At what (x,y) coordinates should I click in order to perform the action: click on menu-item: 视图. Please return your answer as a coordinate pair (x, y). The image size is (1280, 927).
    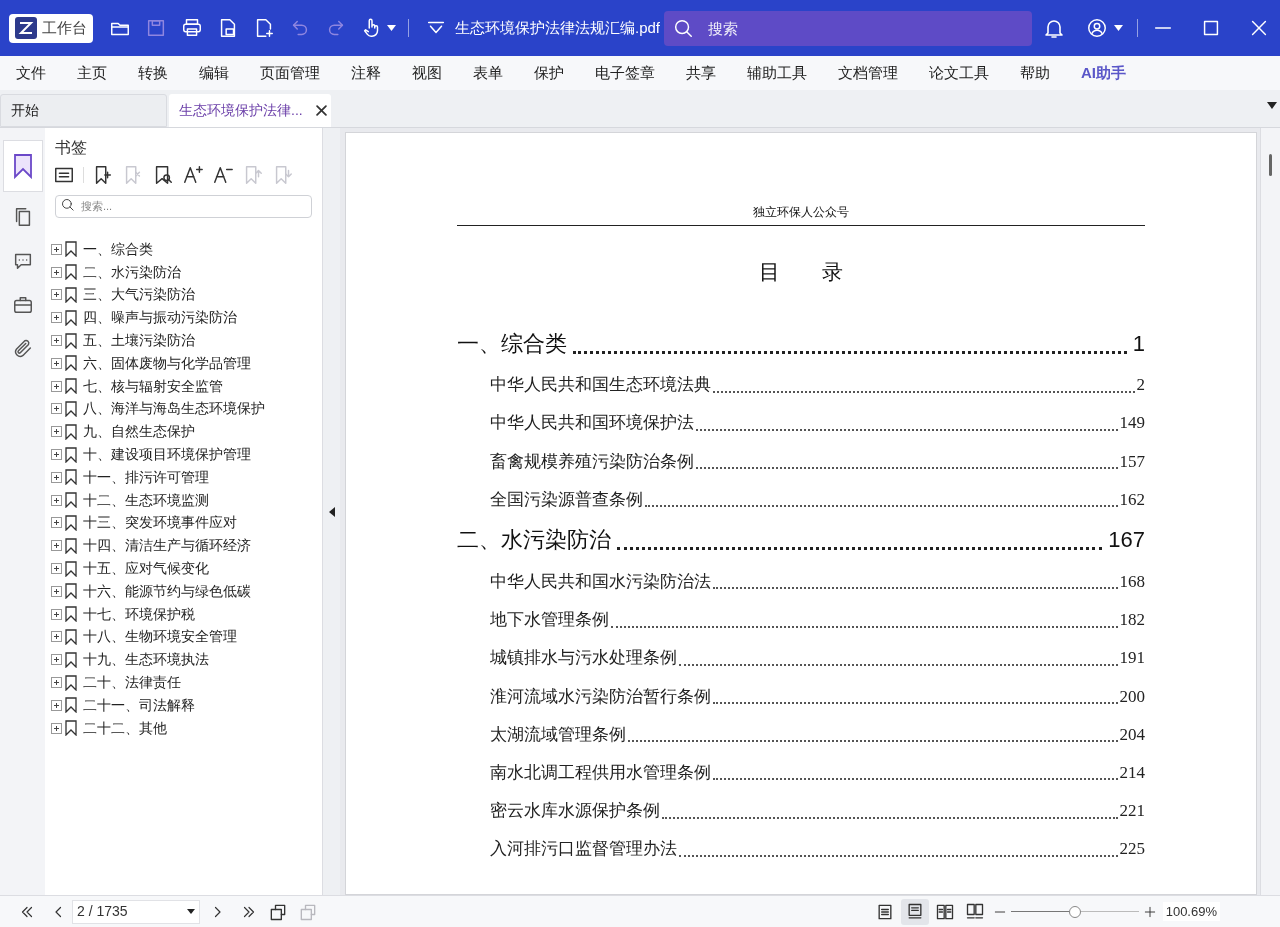
    Looking at the image, I should click on (427, 73).